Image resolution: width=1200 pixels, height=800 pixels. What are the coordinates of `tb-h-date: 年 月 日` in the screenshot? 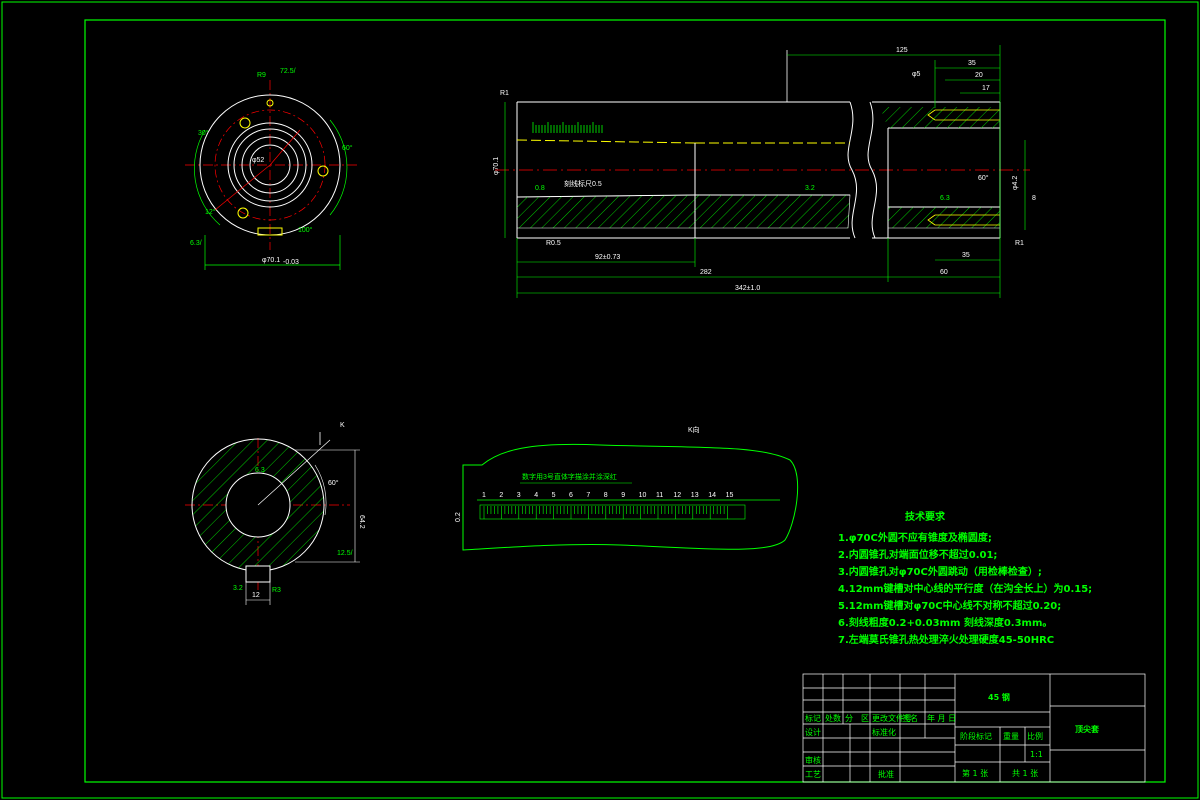 It's located at (941, 718).